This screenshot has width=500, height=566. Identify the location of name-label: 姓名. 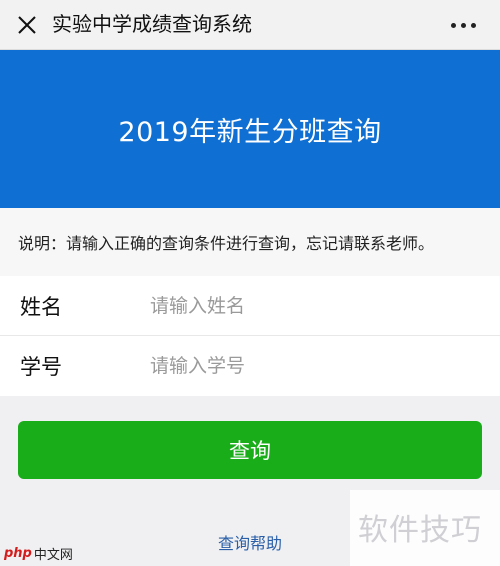
(41, 306).